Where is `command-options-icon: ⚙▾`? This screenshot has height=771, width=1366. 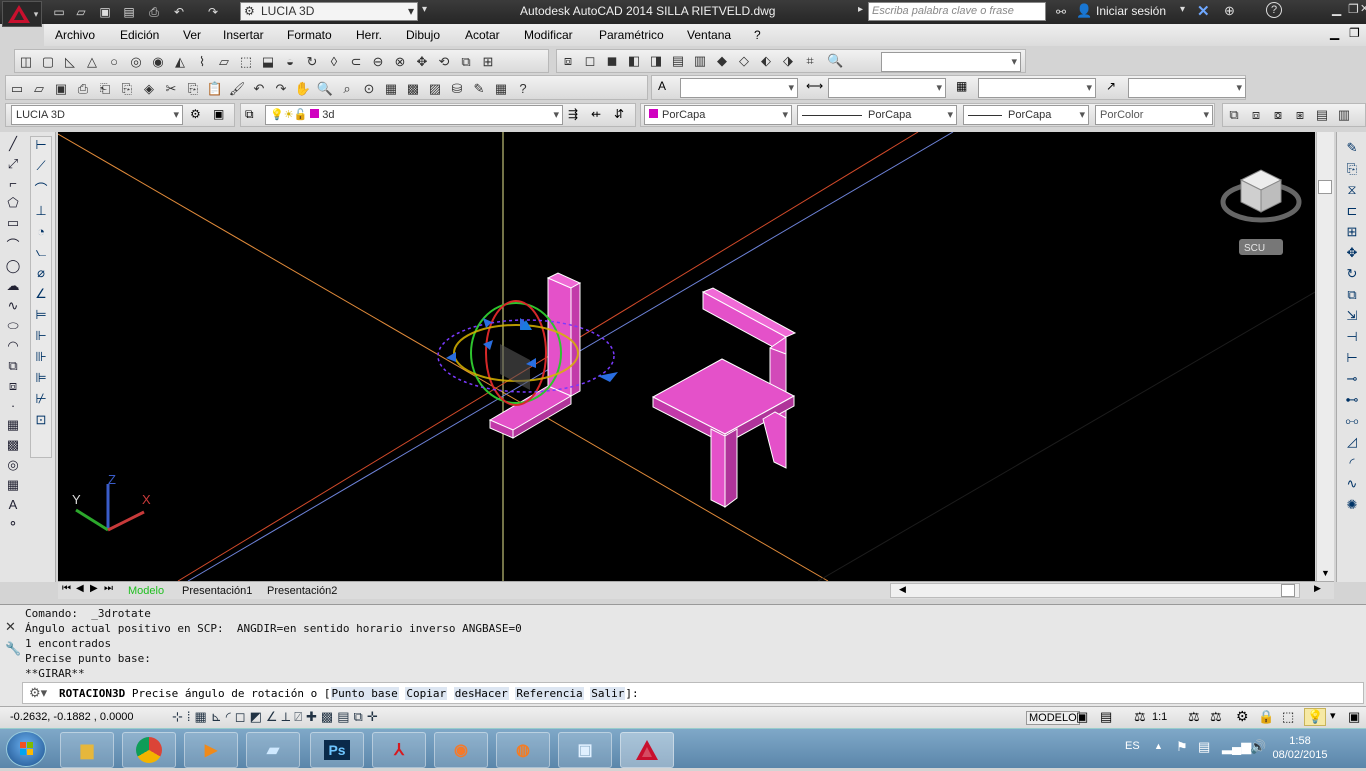 command-options-icon: ⚙▾ is located at coordinates (38, 693).